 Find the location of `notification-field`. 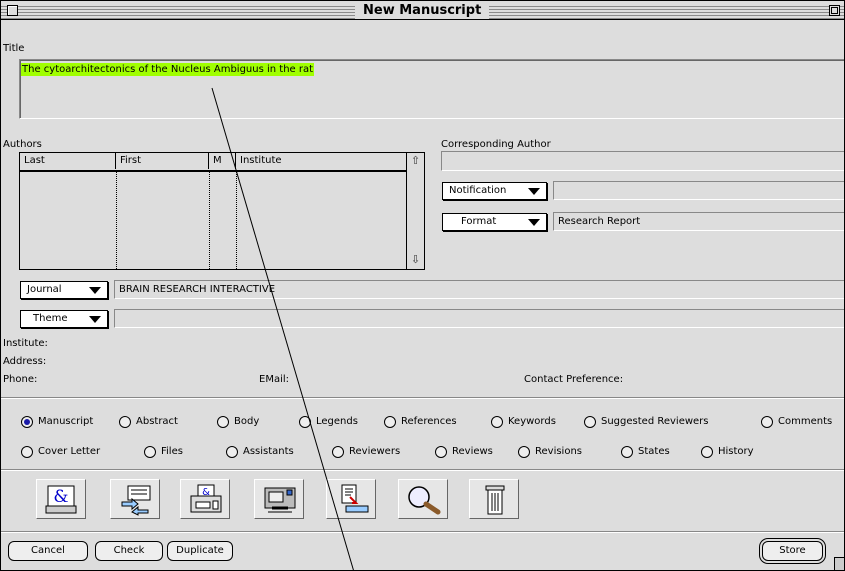

notification-field is located at coordinates (698, 190).